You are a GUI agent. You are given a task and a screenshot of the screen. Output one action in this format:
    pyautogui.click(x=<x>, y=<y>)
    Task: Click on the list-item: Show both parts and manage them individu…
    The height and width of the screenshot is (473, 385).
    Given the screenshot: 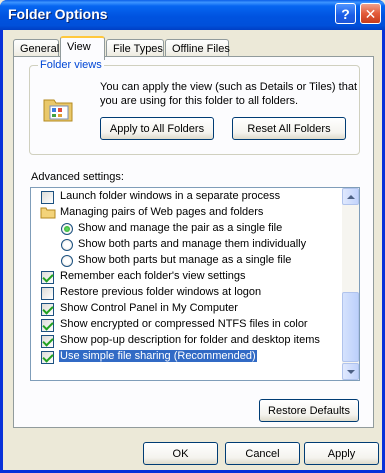 What is the action you would take?
    pyautogui.click(x=187, y=245)
    